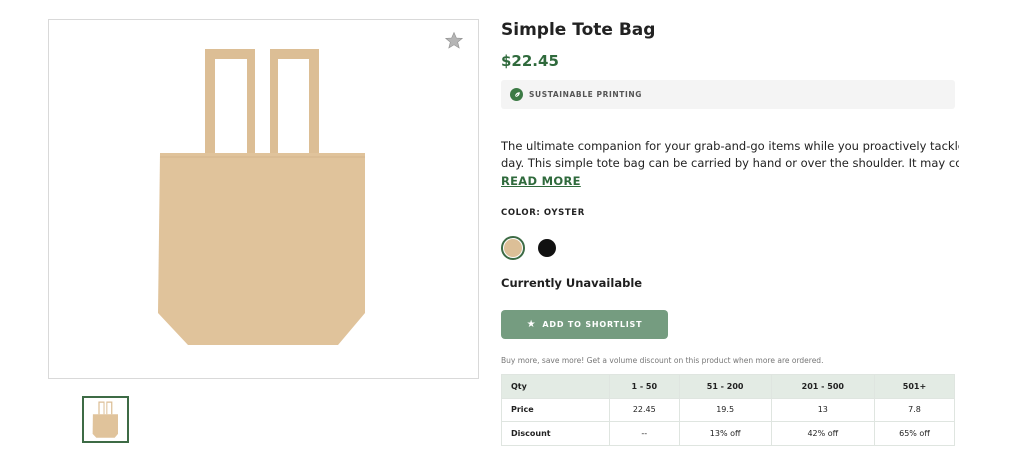 This screenshot has width=1024, height=455. I want to click on tote-bag-image, so click(261, 197).